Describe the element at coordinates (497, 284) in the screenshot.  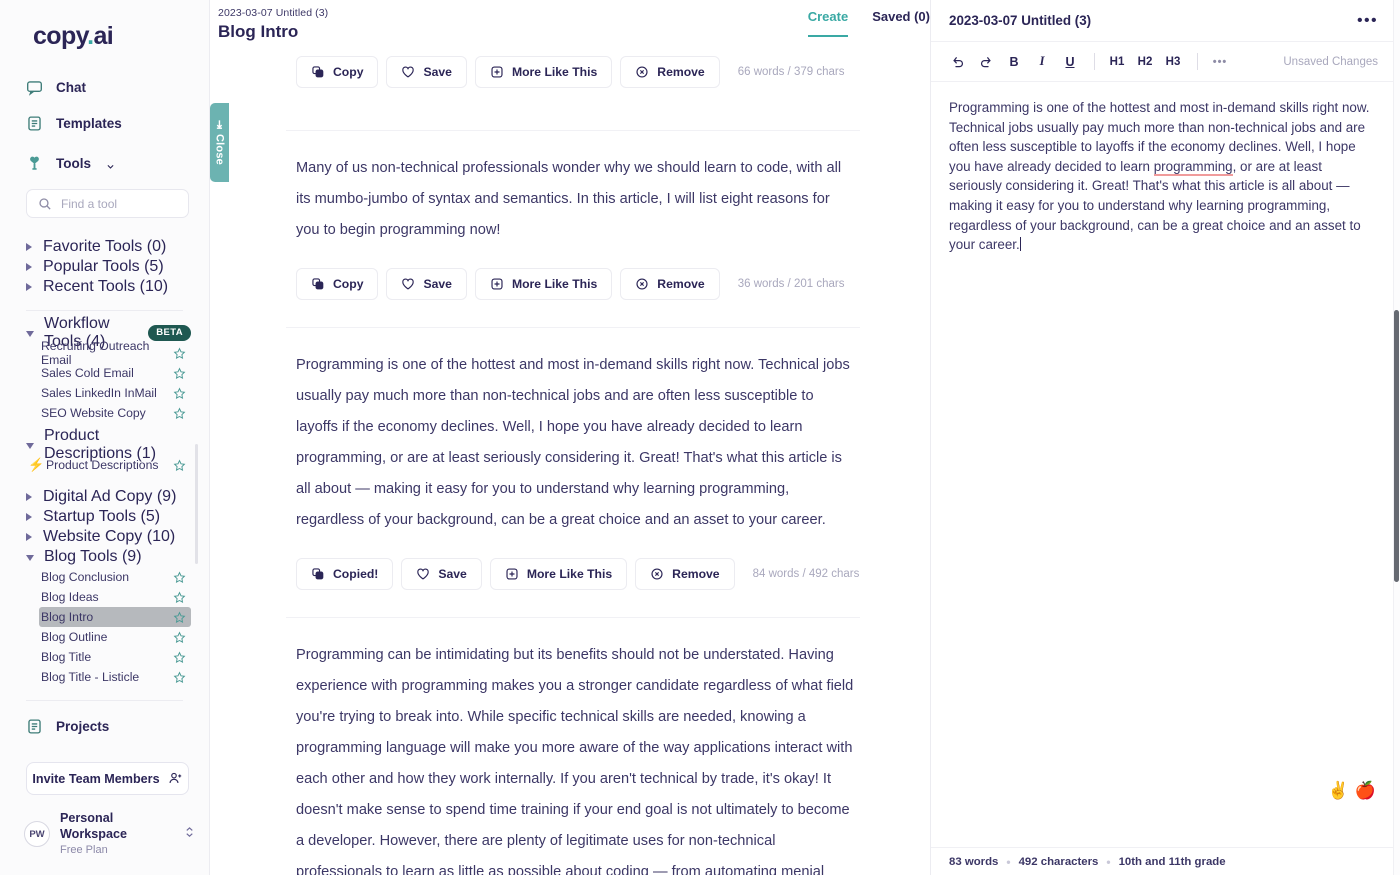
I see `plus-box-icon` at that location.